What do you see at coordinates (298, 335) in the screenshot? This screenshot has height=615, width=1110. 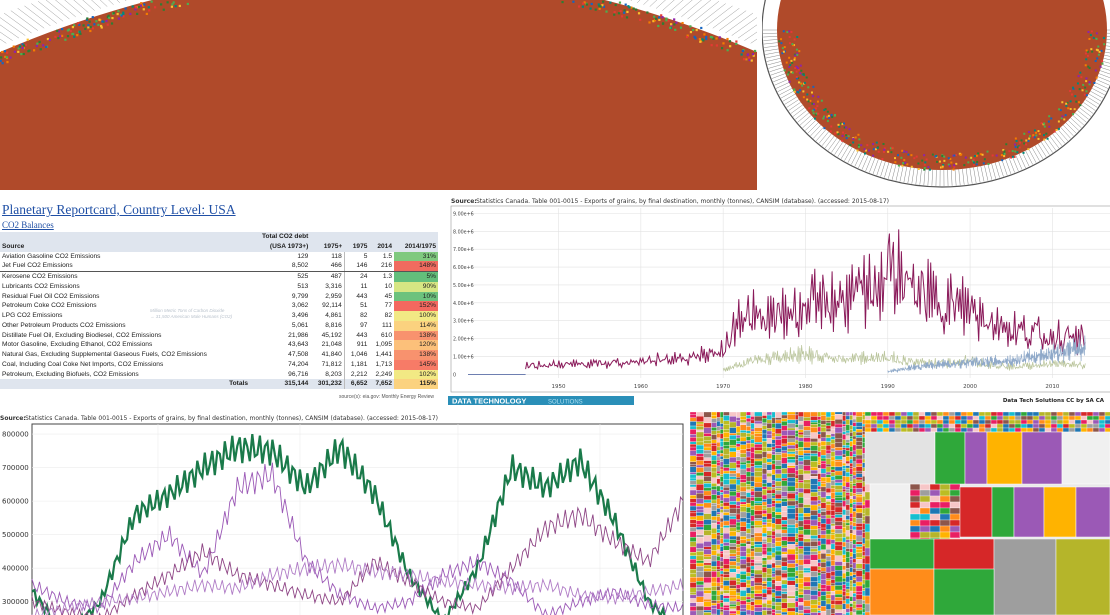 I see `table-cell: 21,986` at bounding box center [298, 335].